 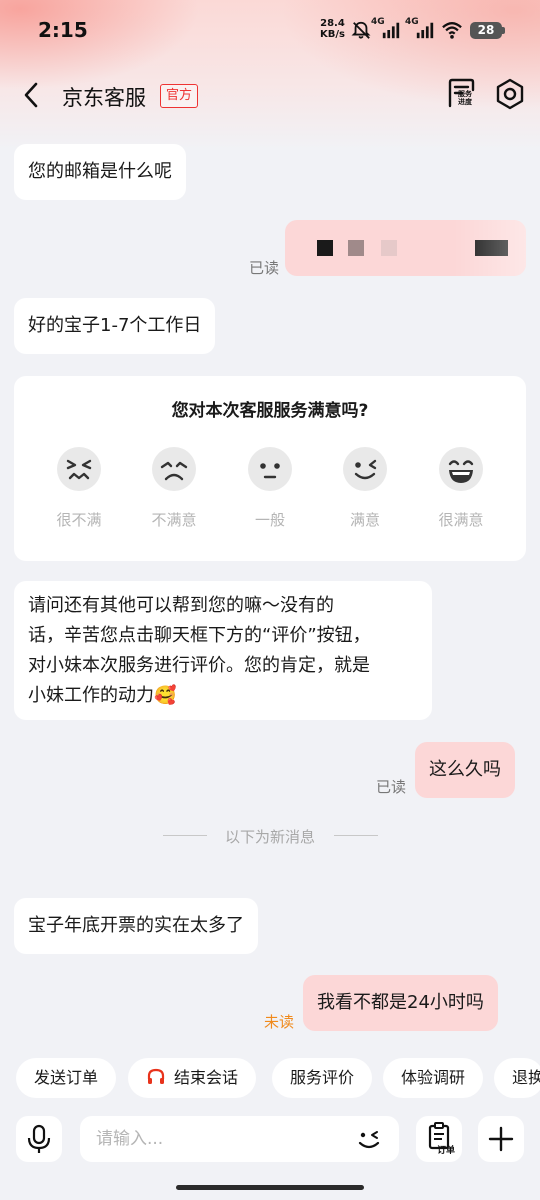 I want to click on return-exchange-chip: 退换, so click(x=517, y=1078).